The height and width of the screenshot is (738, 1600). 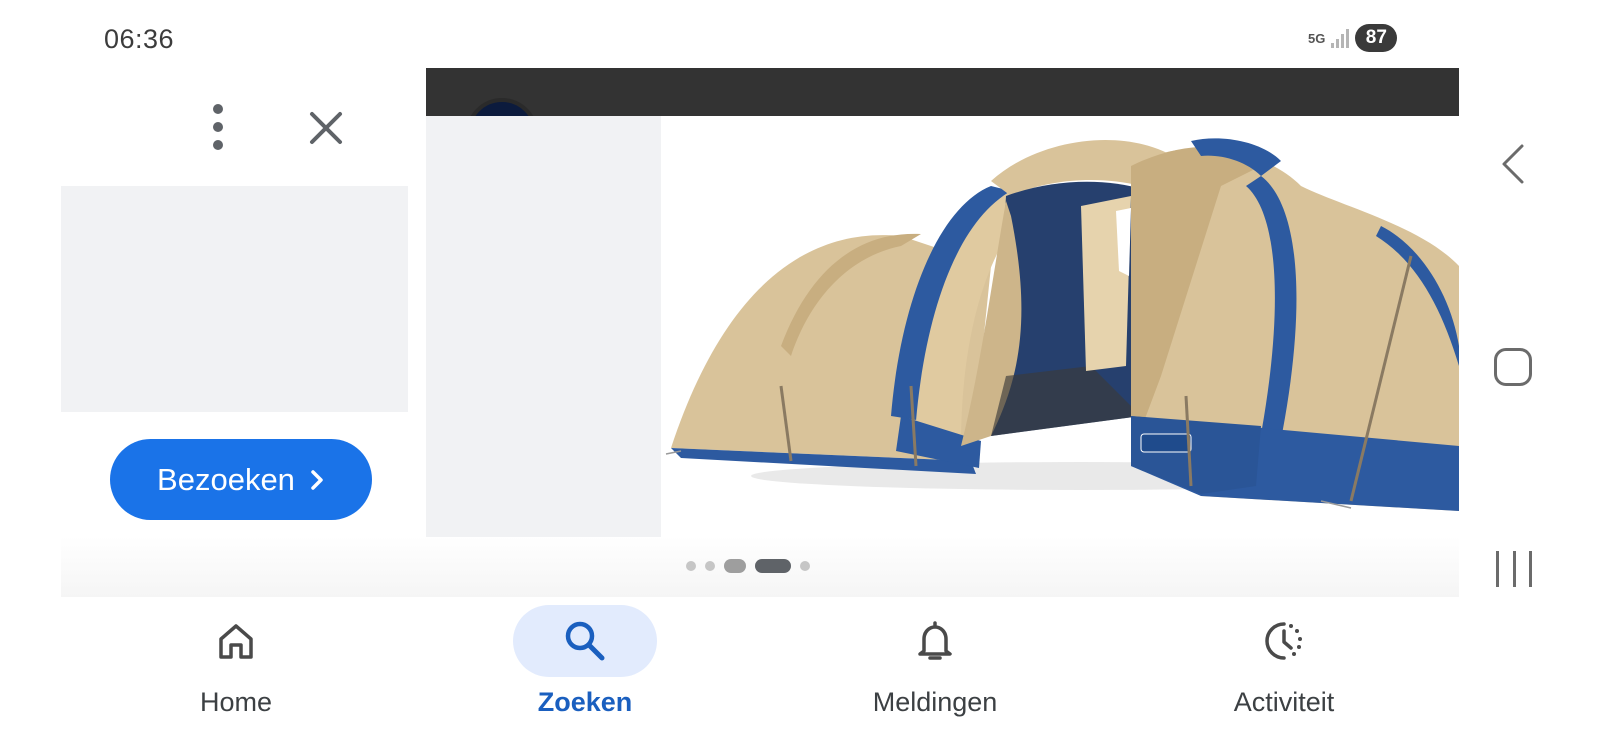 I want to click on carousel-slide-previous, so click(x=543, y=326).